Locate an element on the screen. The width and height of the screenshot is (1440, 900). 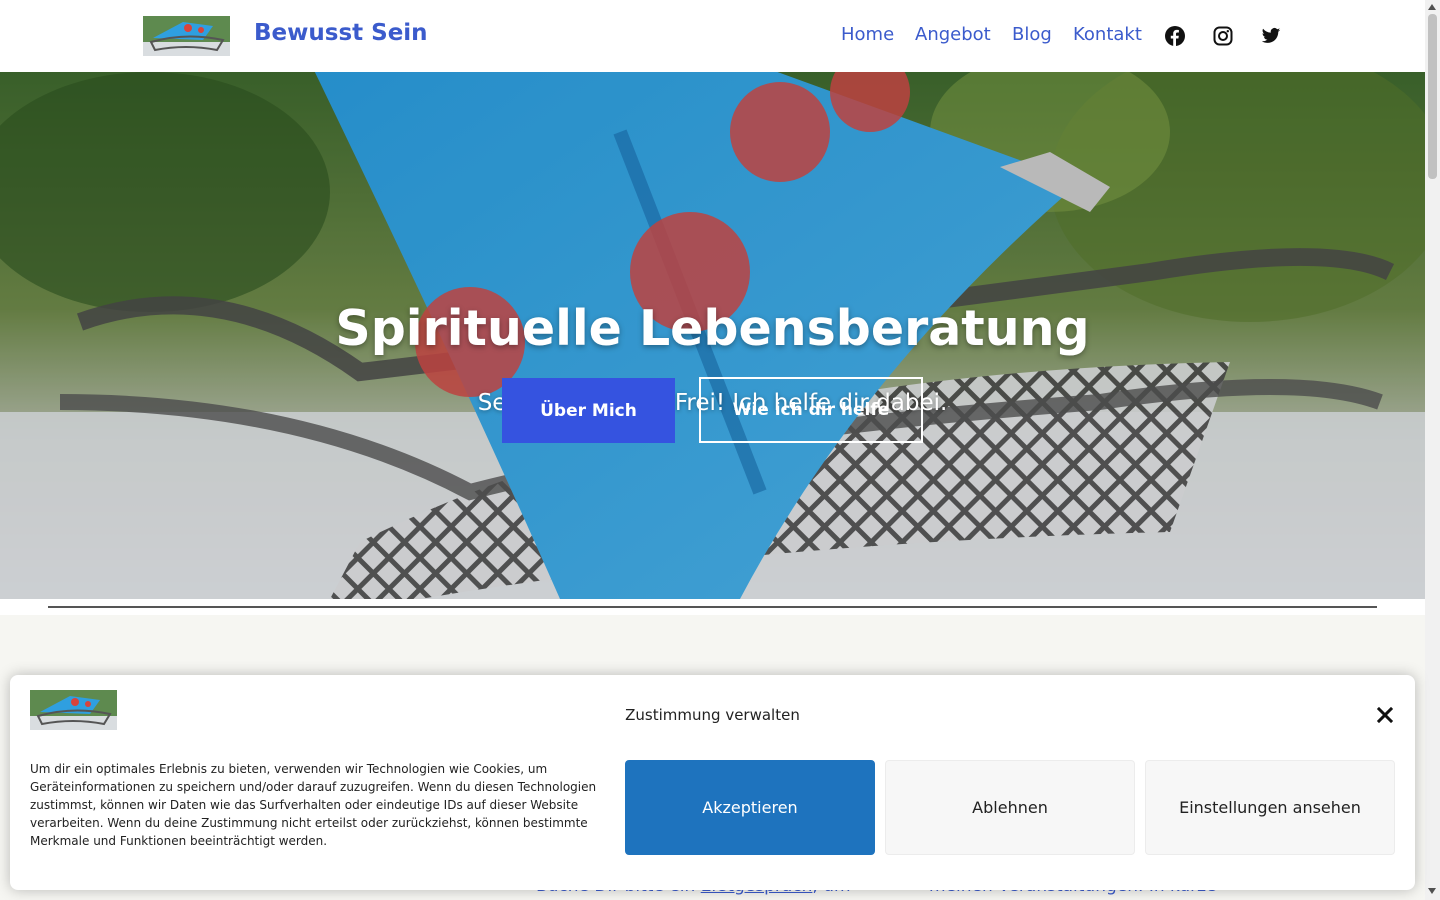
consent-title: Zustimmung verwalten is located at coordinates (712, 715).